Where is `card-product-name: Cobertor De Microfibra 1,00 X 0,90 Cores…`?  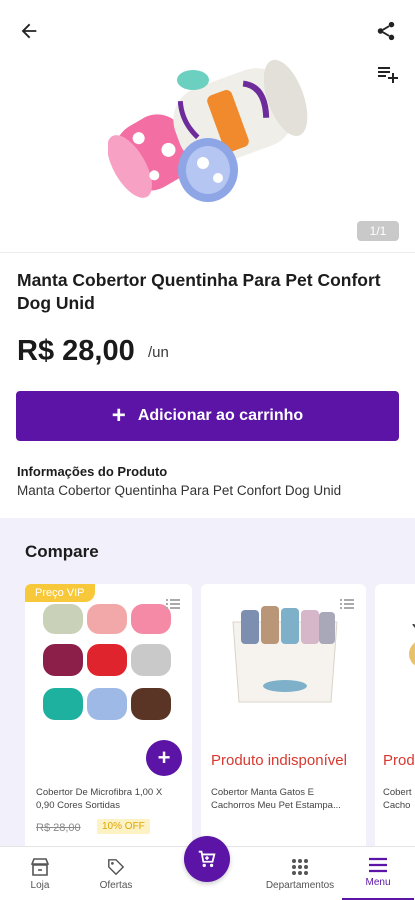 card-product-name: Cobertor De Microfibra 1,00 X 0,90 Cores… is located at coordinates (99, 799).